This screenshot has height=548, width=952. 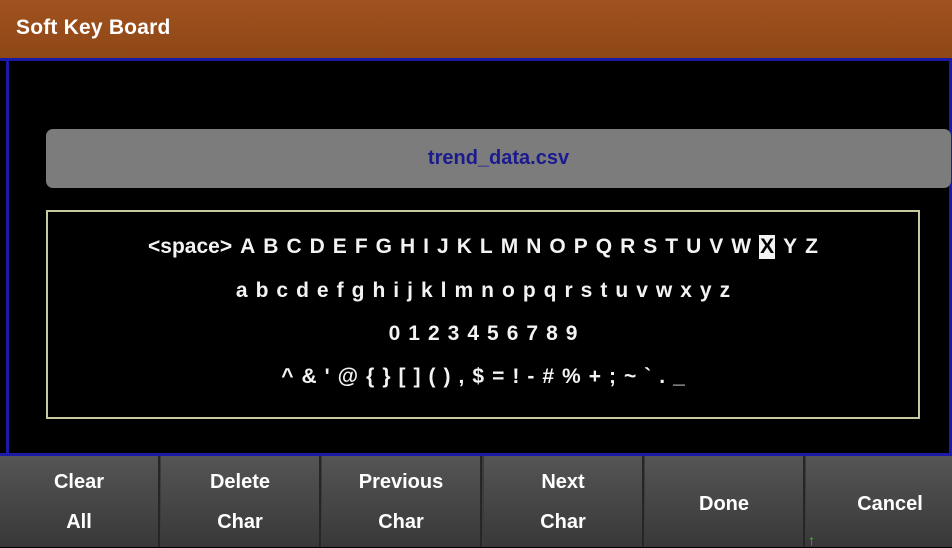 What do you see at coordinates (513, 334) in the screenshot?
I see `key-6: 6` at bounding box center [513, 334].